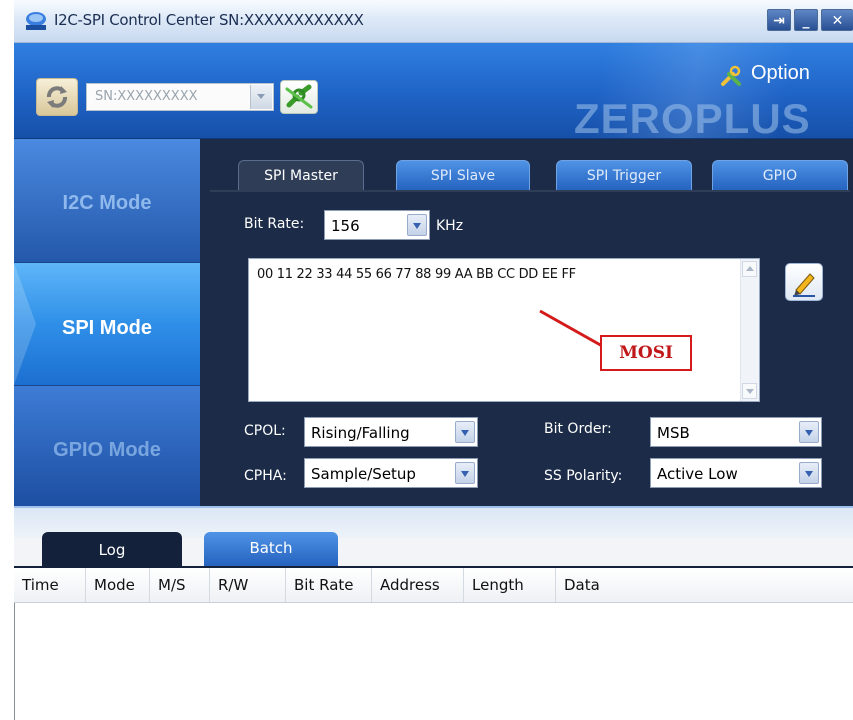 The image size is (853, 720). What do you see at coordinates (360, 433) in the screenshot?
I see `cpol-value: Rising/Falling` at bounding box center [360, 433].